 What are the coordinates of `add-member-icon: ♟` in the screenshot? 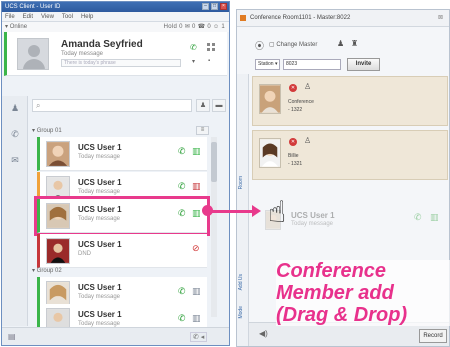 It's located at (340, 43).